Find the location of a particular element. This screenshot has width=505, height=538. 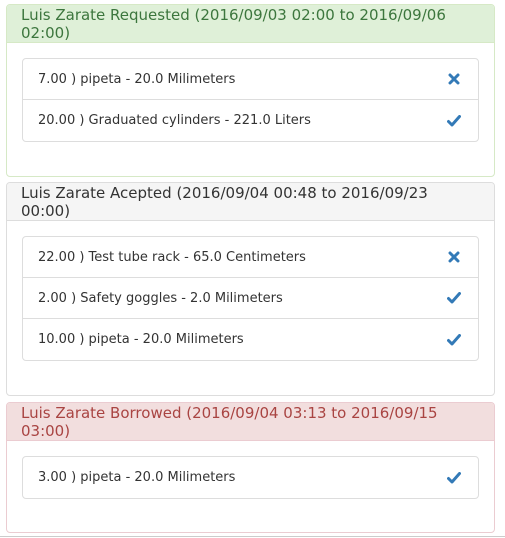

list-item: 7.00 ) pipeta - 20.0 Milimeters is located at coordinates (250, 79).